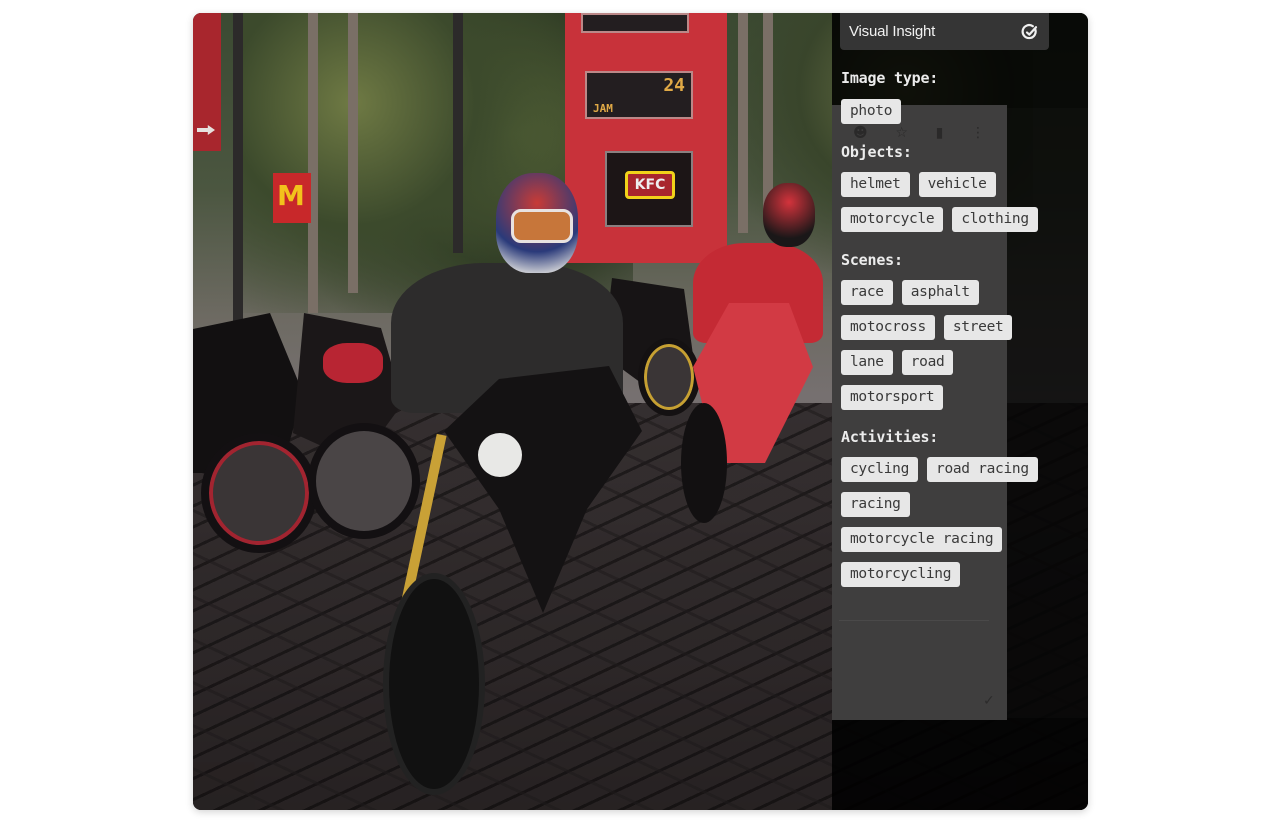 The height and width of the screenshot is (835, 1280). I want to click on tag: clothing, so click(995, 219).